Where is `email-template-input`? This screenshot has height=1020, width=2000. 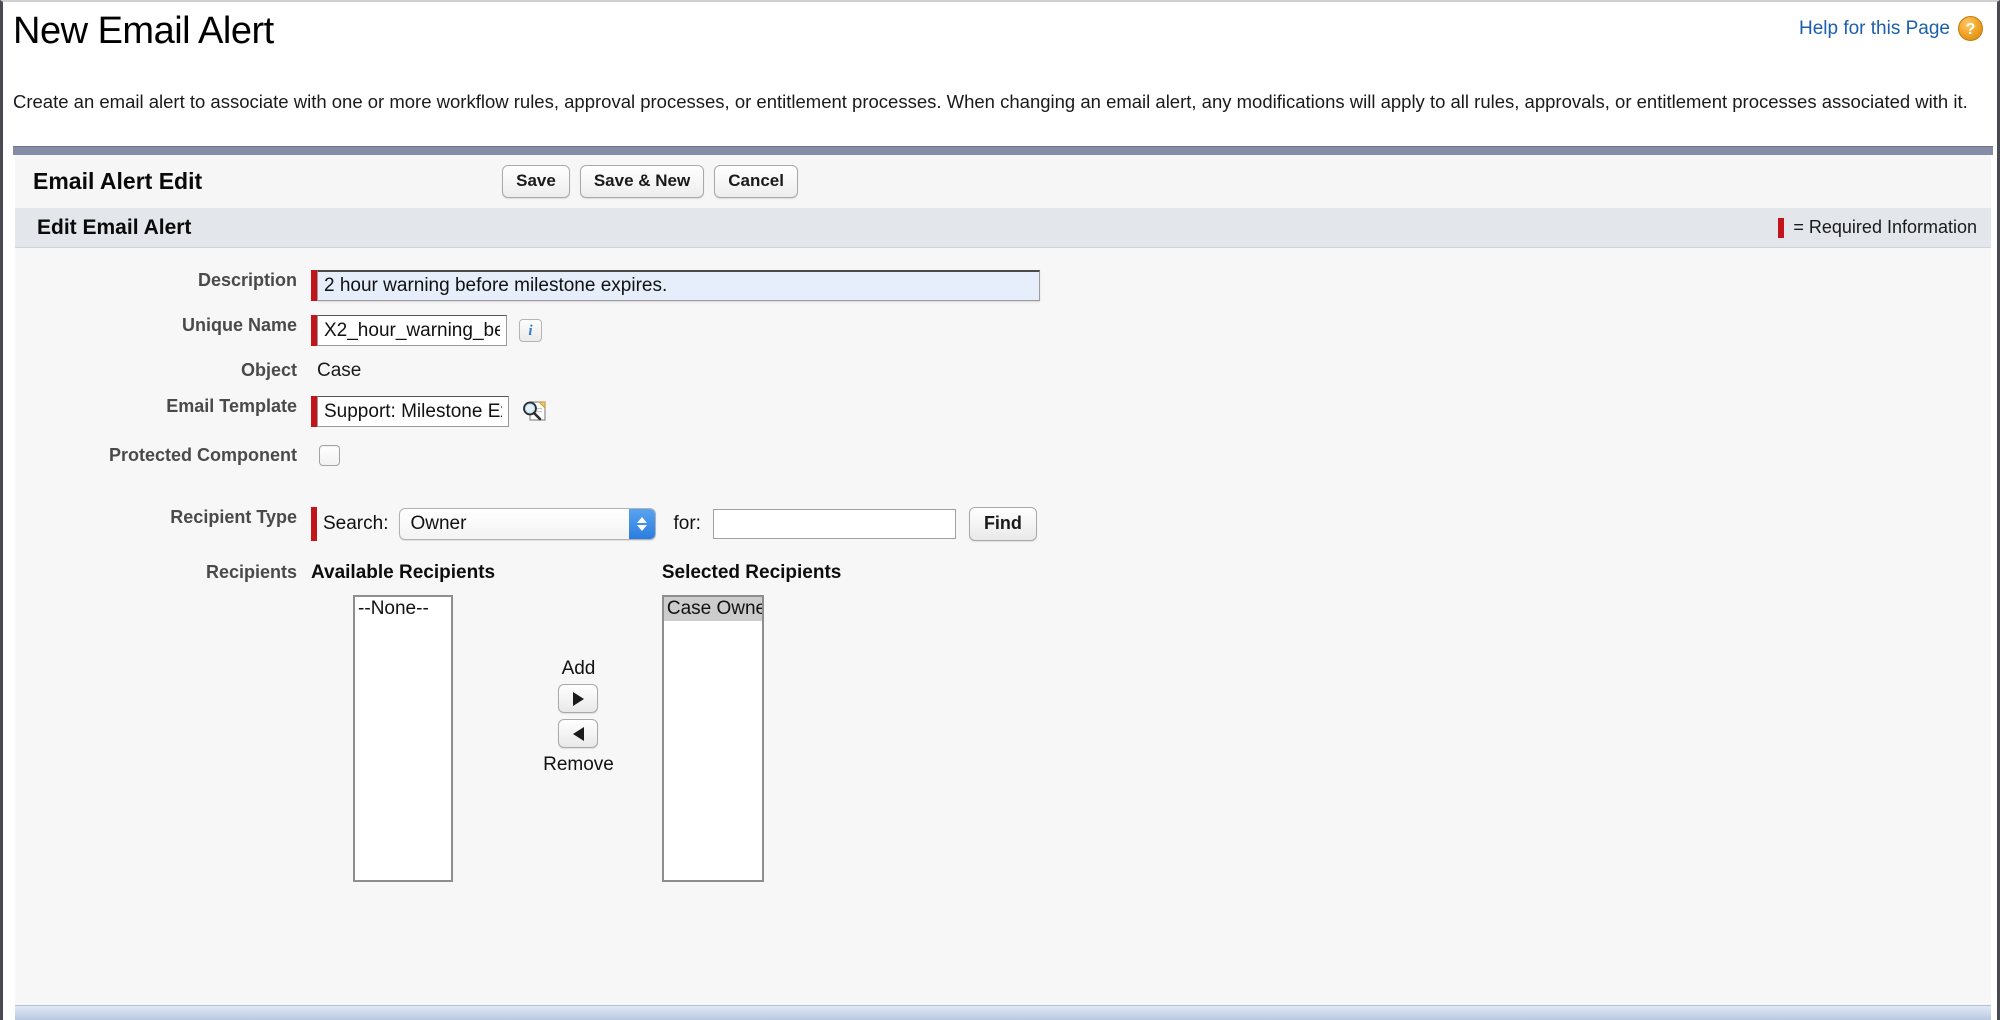 email-template-input is located at coordinates (413, 411).